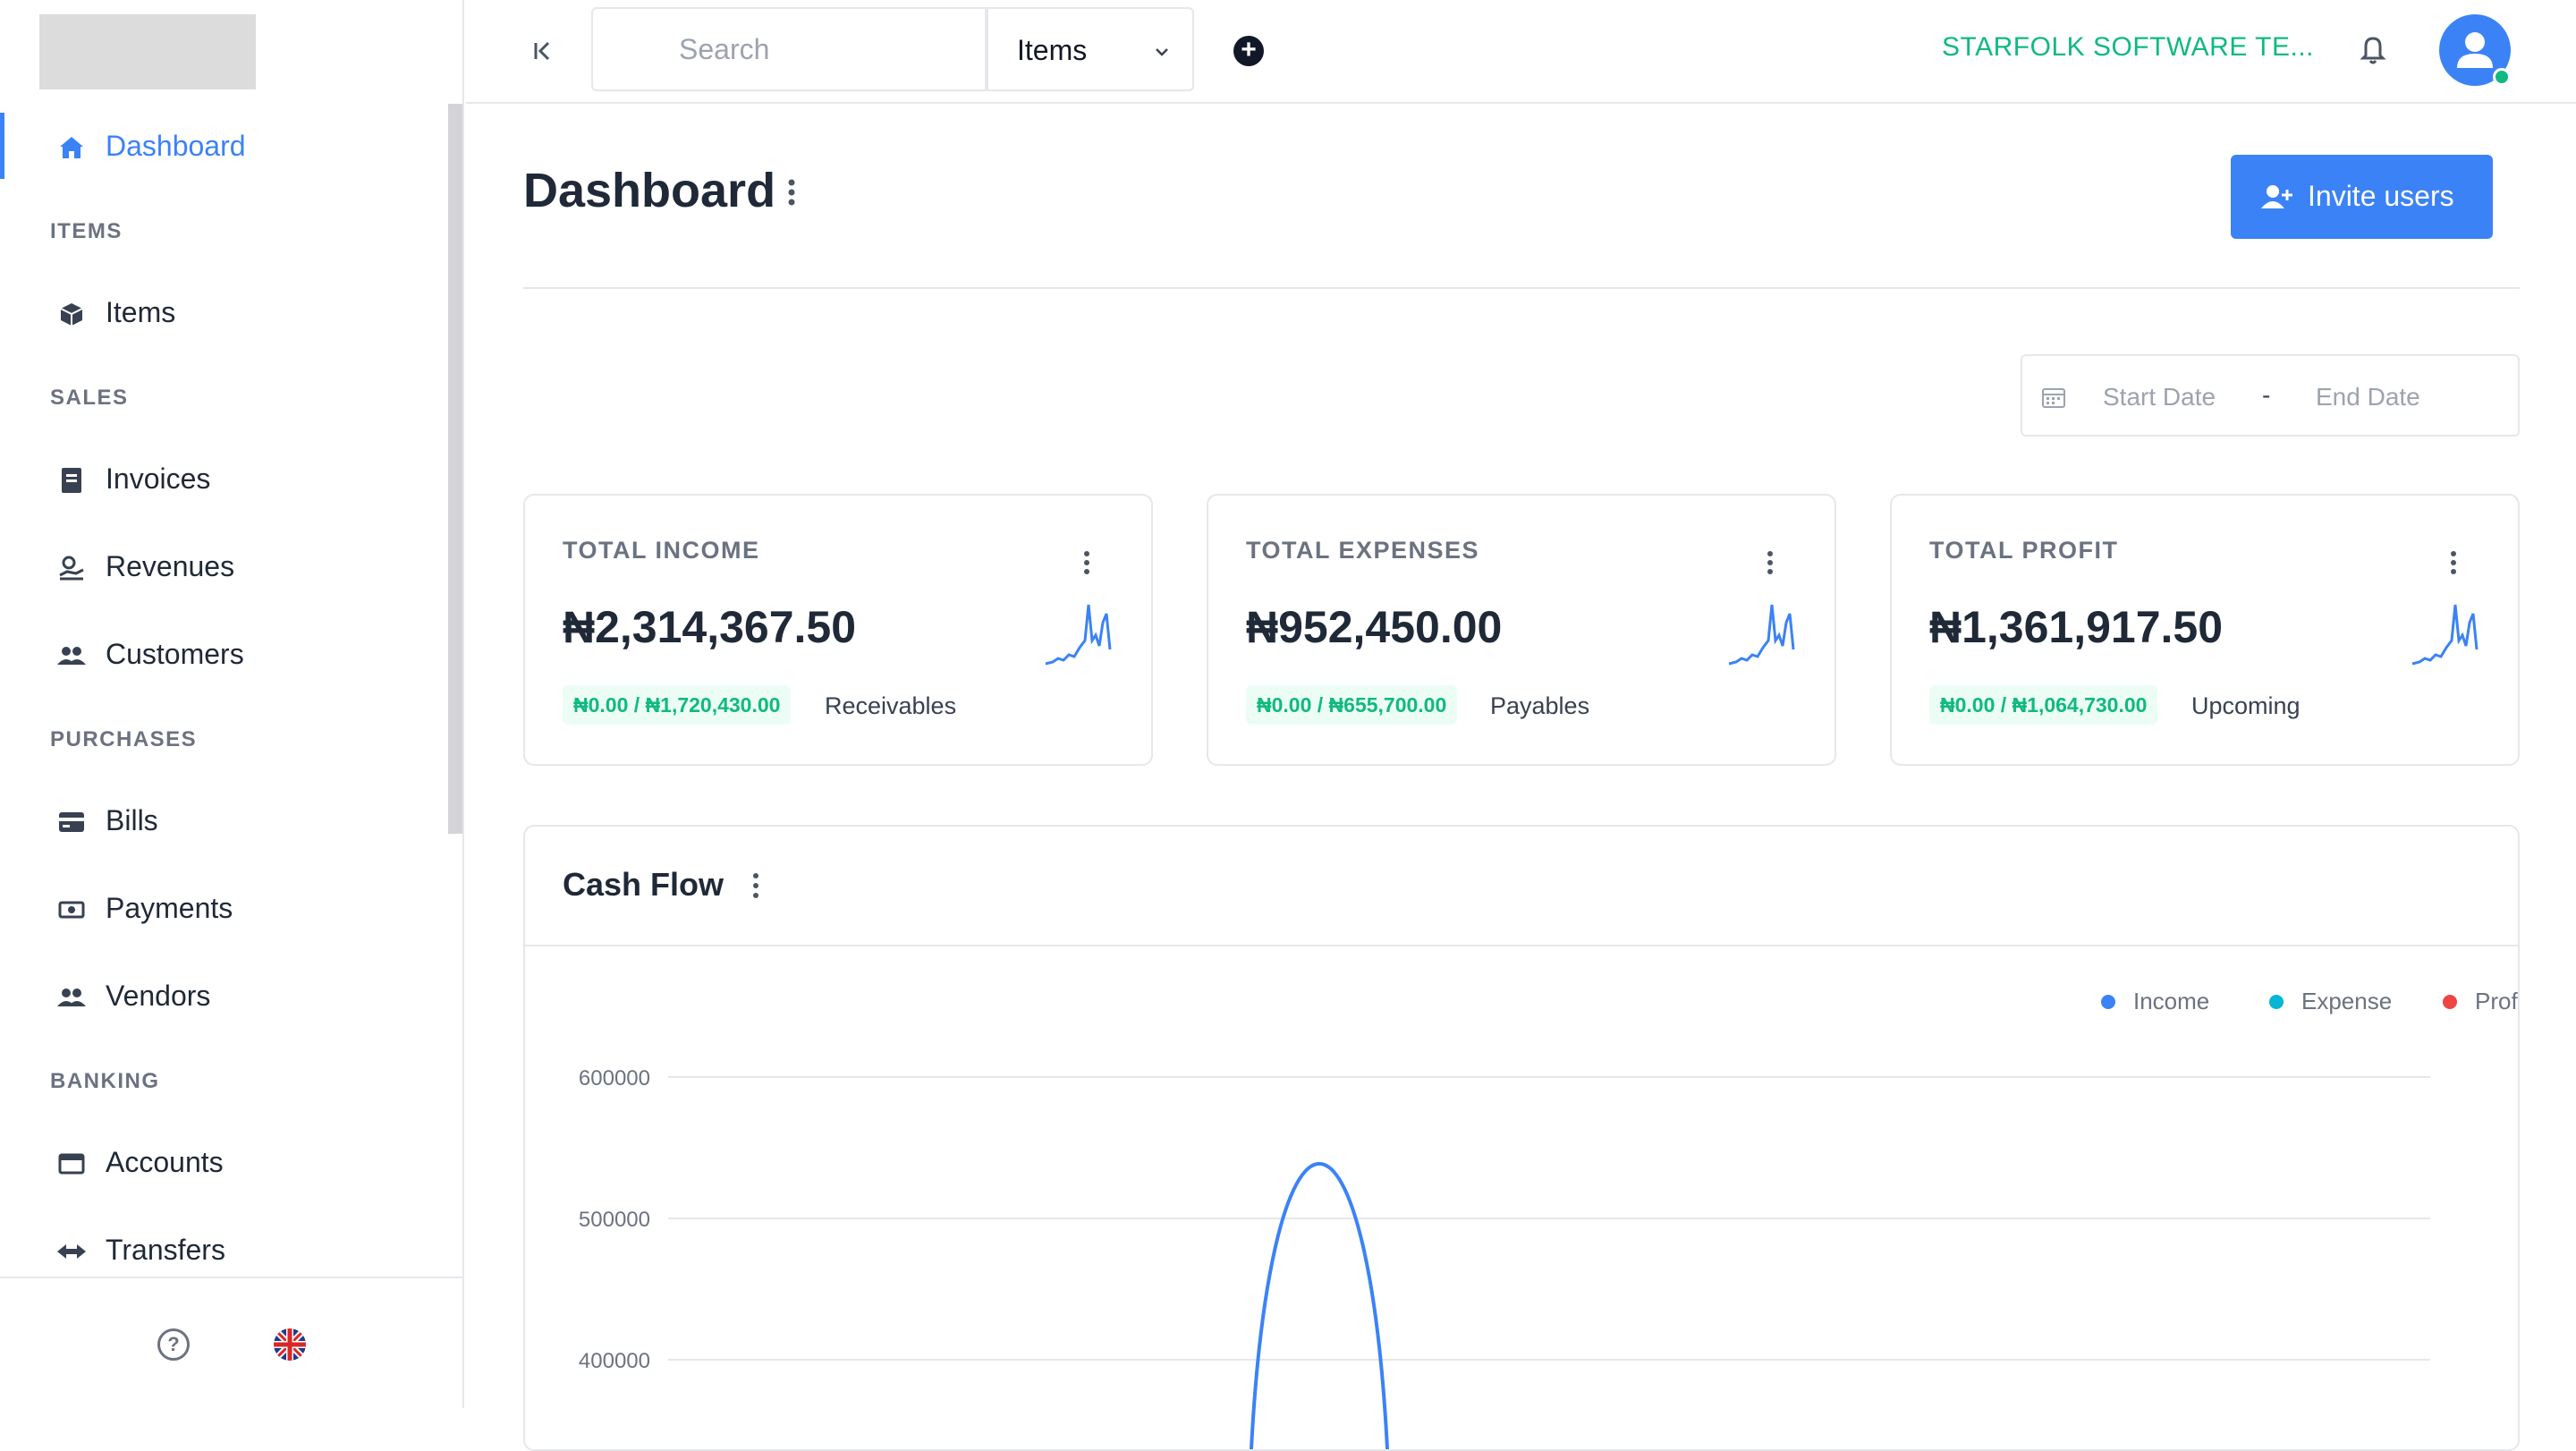 This screenshot has width=2576, height=1451. I want to click on y-tick-label: 600000, so click(614, 1078).